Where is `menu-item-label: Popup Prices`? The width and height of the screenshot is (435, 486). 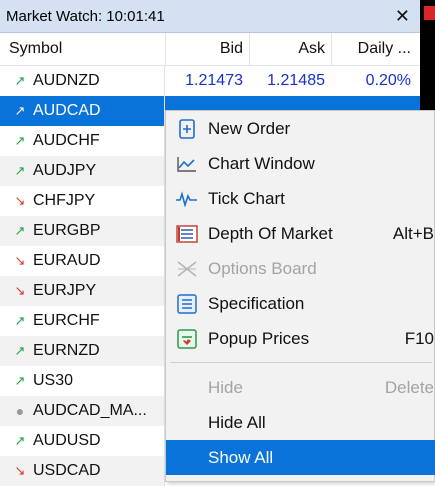
menu-item-label: Popup Prices is located at coordinates (259, 338).